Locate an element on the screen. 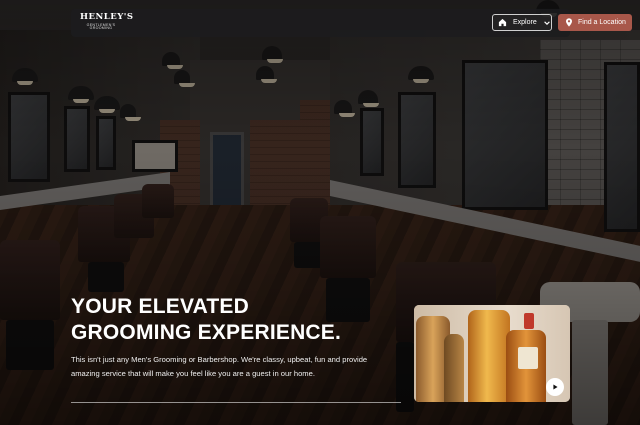 This screenshot has height=425, width=640. explore-menu-button: Explore is located at coordinates (522, 22).